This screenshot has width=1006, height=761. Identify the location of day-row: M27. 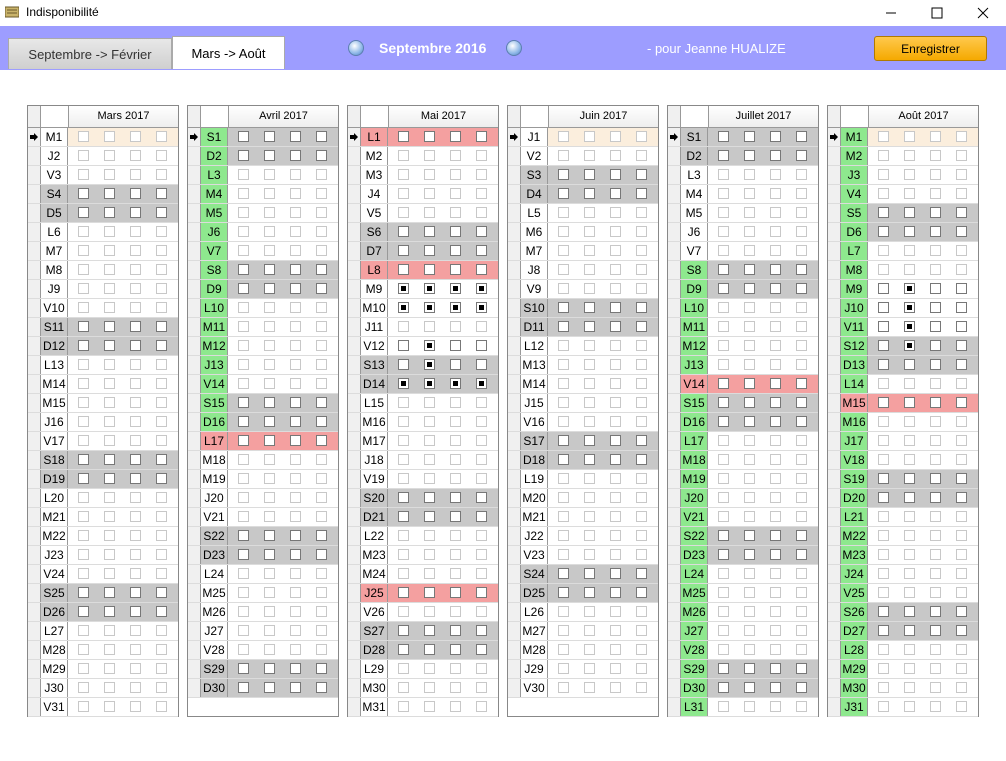
(583, 631).